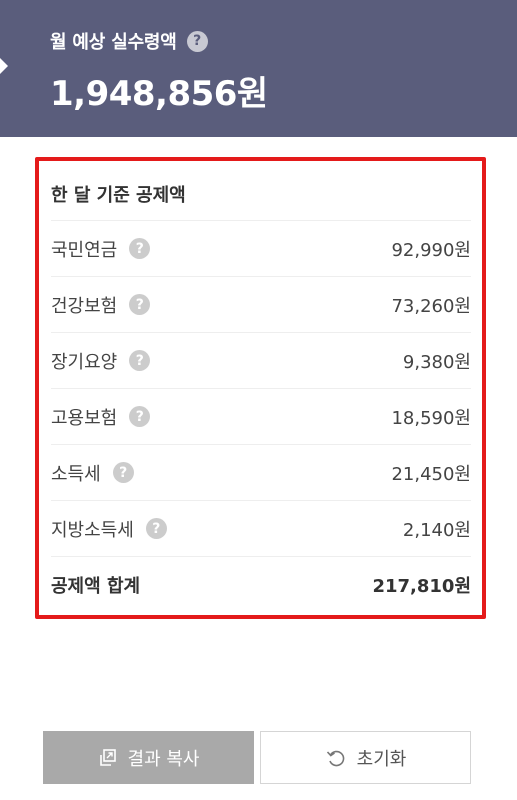 This screenshot has height=800, width=517. What do you see at coordinates (431, 474) in the screenshot?
I see `deduction-value: 21,450원` at bounding box center [431, 474].